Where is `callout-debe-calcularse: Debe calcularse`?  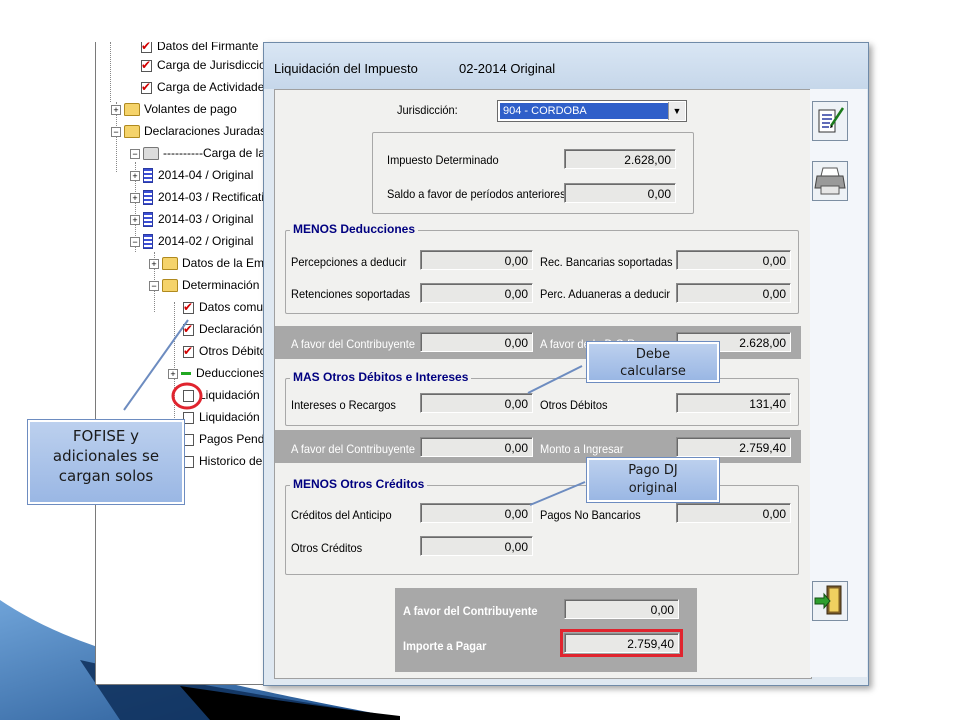
callout-debe-calcularse: Debe calcularse is located at coordinates (653, 362).